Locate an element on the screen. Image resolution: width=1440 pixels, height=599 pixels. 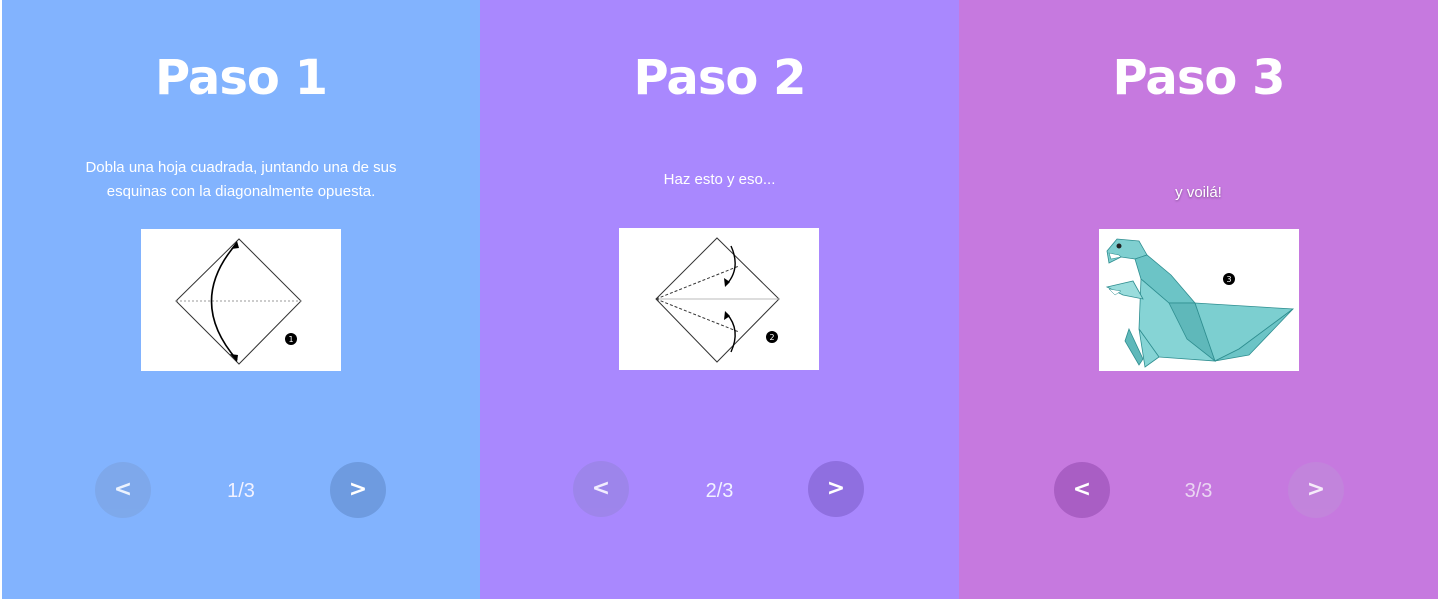
origami-dinosaur-result-icon: 3 is located at coordinates (1200, 303).